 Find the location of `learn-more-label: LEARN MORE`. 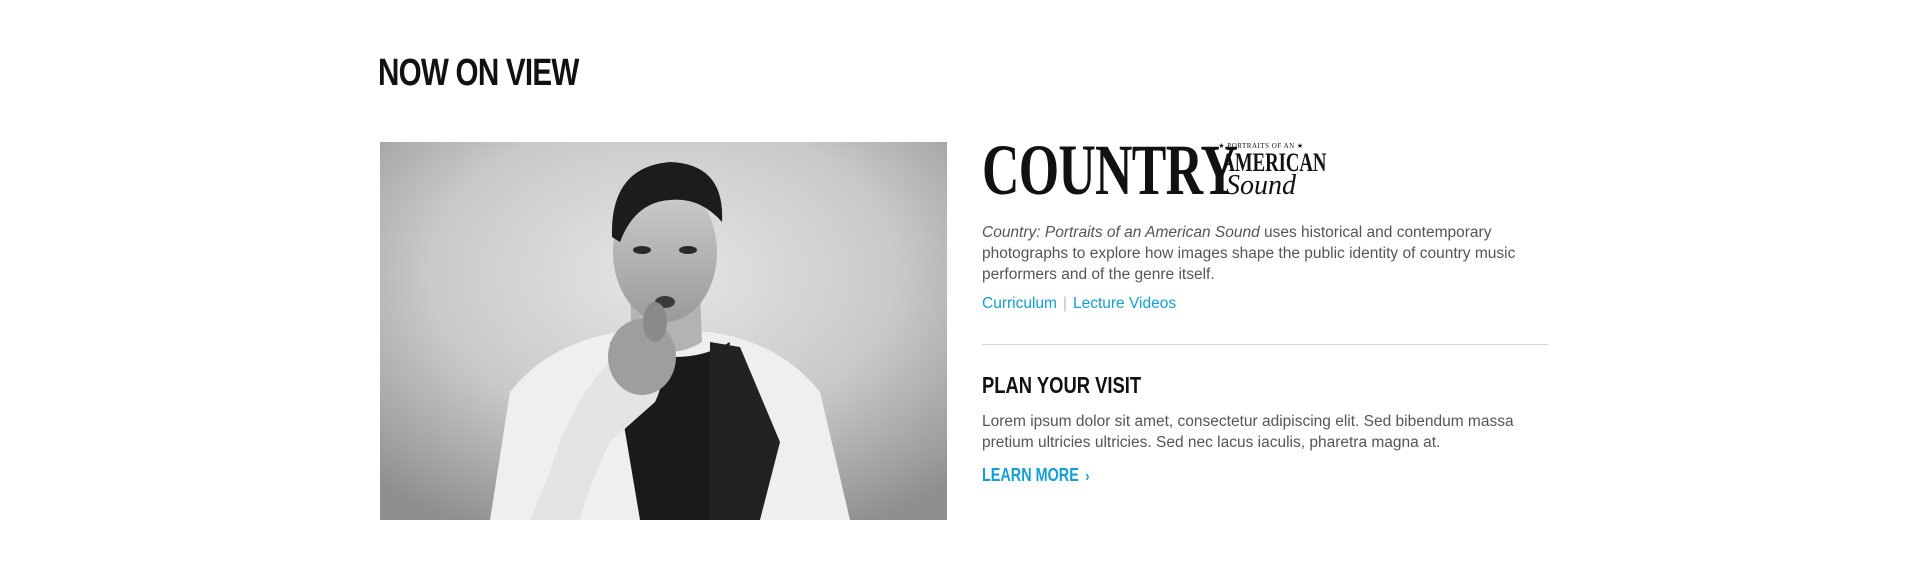

learn-more-label: LEARN MORE is located at coordinates (1030, 475).